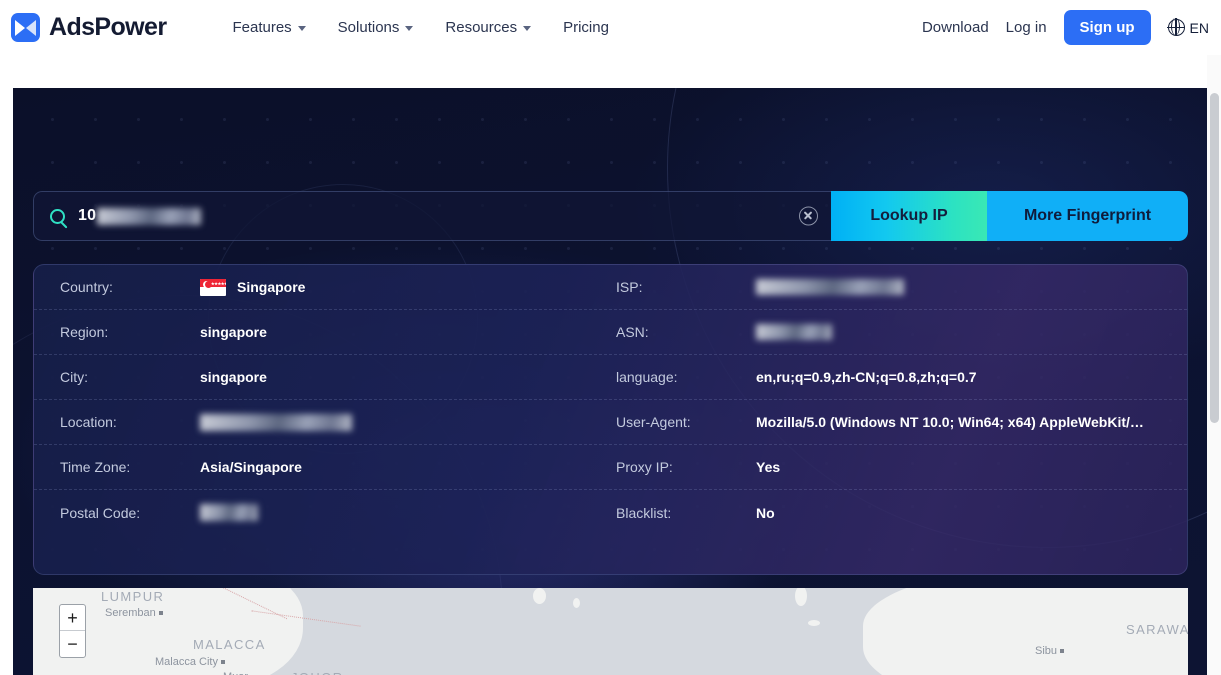  What do you see at coordinates (233, 332) in the screenshot?
I see `info-value-region: singapore` at bounding box center [233, 332].